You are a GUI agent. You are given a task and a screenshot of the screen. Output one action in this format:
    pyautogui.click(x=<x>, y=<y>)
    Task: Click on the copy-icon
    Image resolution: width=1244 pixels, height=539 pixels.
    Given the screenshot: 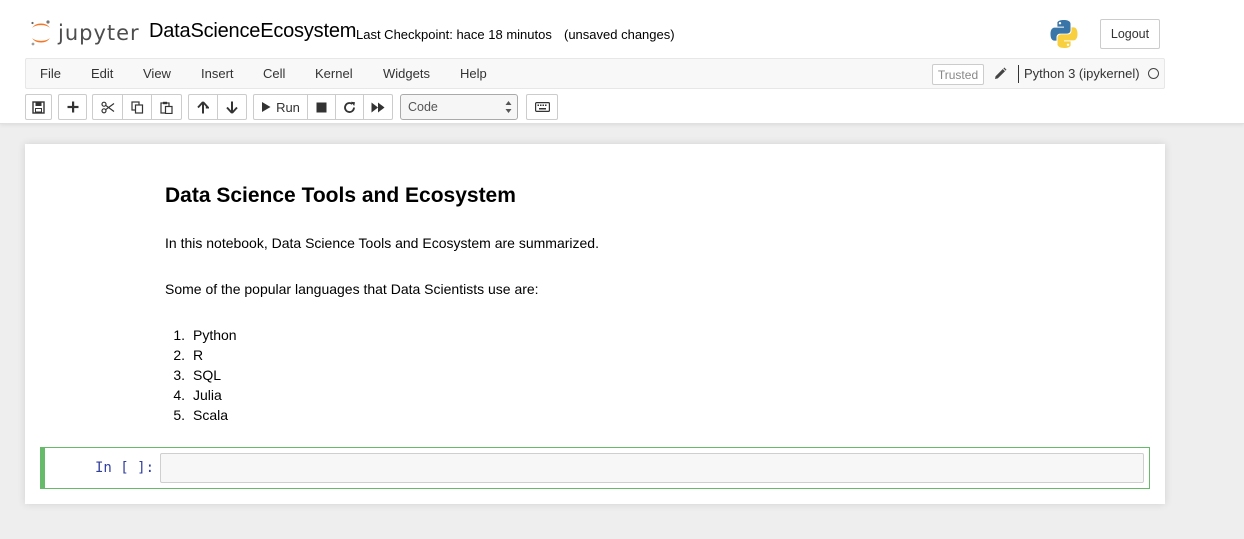 What is the action you would take?
    pyautogui.click(x=136, y=107)
    